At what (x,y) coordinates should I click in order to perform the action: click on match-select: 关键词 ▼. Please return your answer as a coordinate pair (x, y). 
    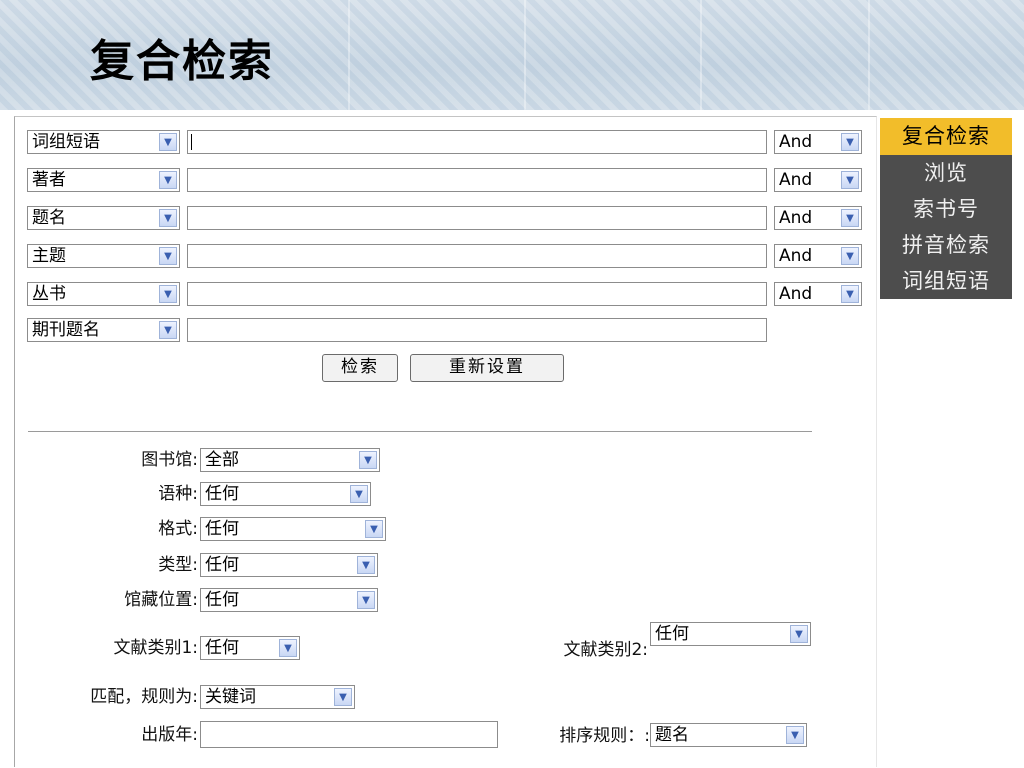
    Looking at the image, I should click on (277, 697).